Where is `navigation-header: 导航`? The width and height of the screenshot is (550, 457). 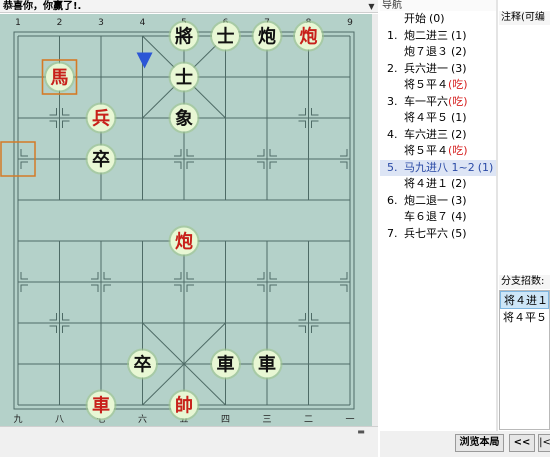 navigation-header: 导航 is located at coordinates (439, 5).